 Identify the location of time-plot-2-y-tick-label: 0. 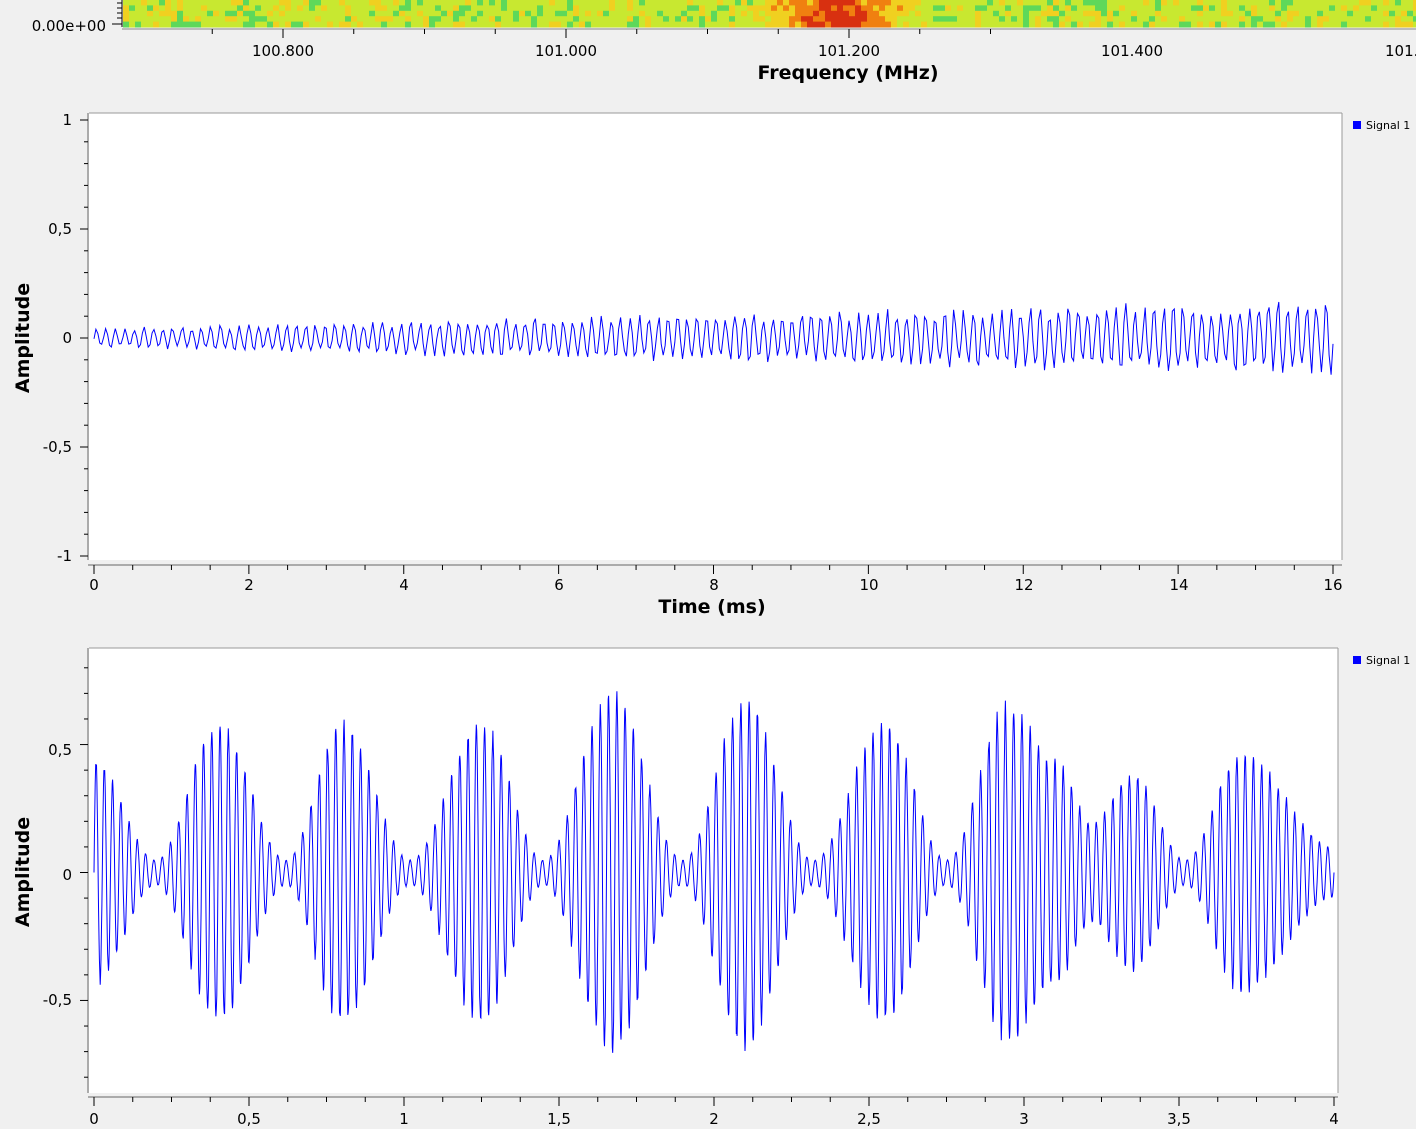
(67, 875).